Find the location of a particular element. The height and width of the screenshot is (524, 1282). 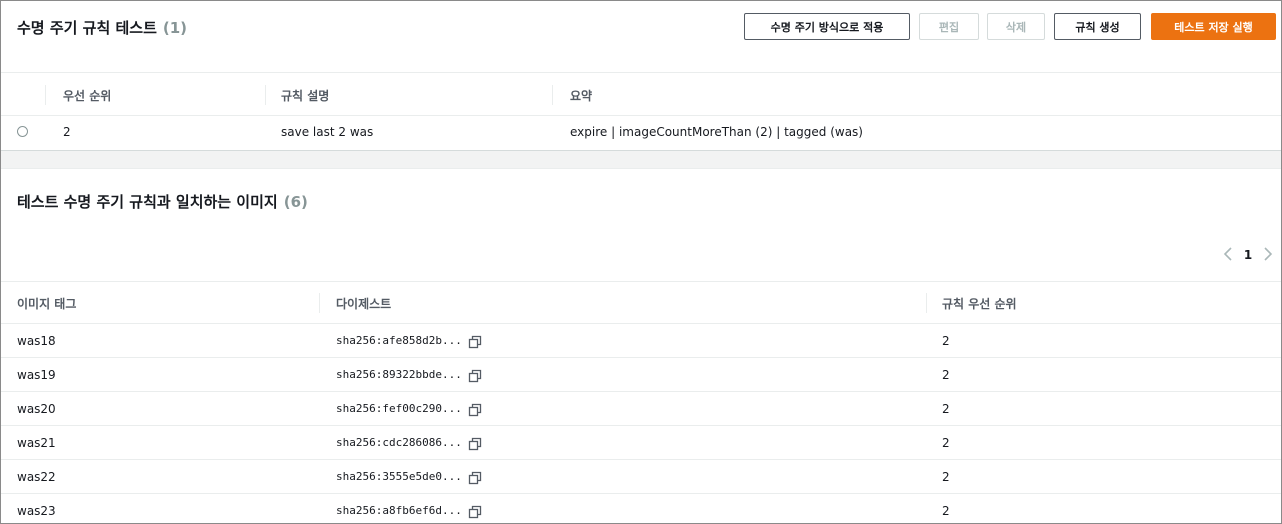

table-row: was20 sha256:fef00c290... 2 is located at coordinates (641, 409).